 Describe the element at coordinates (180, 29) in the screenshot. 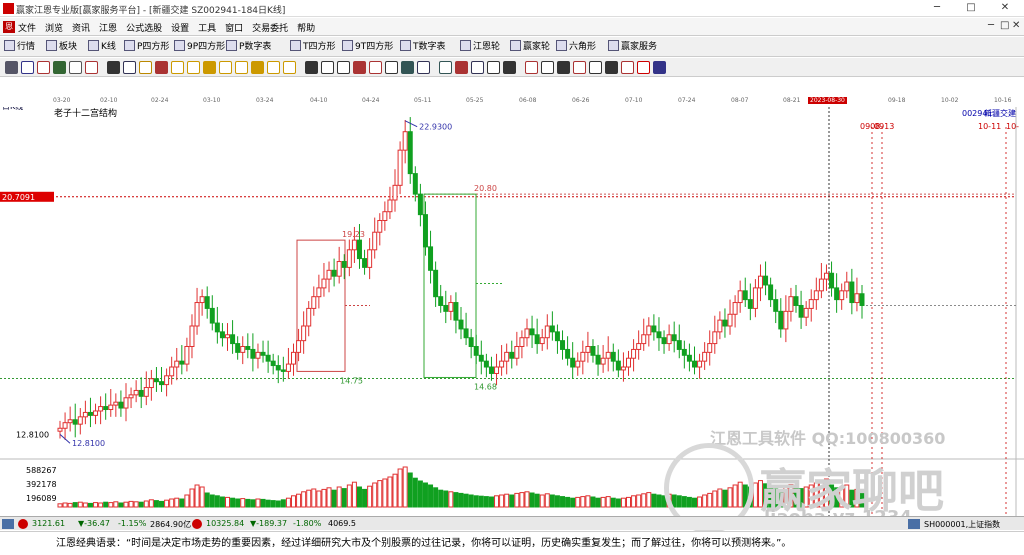

I see `menu-item-5: 设置` at that location.